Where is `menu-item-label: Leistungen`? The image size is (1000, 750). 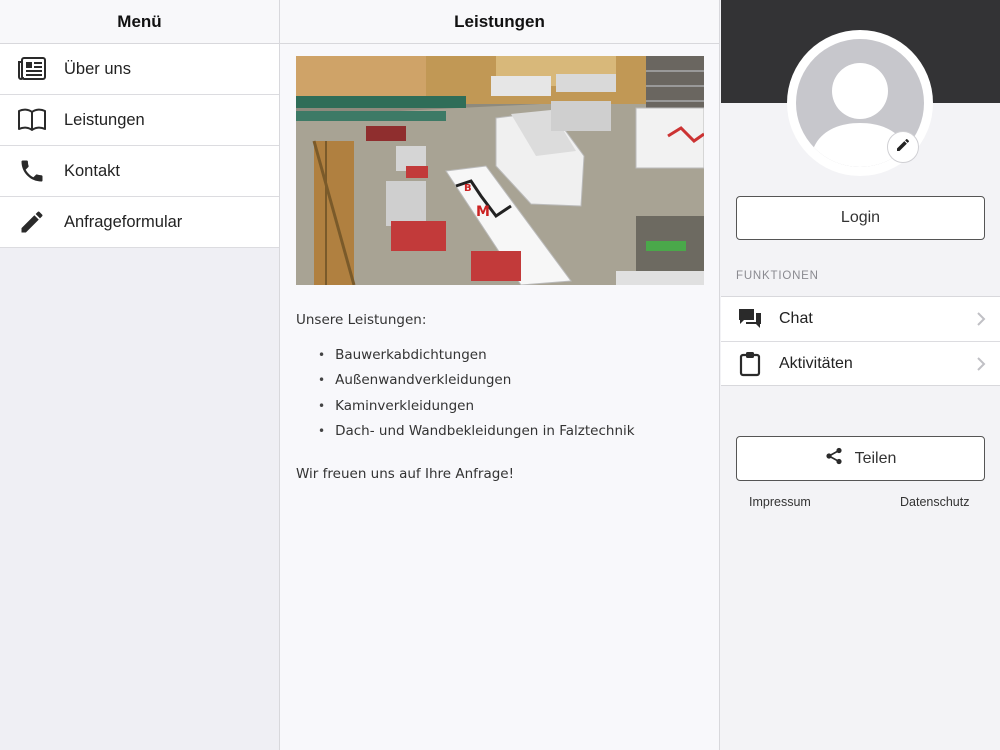 menu-item-label: Leistungen is located at coordinates (104, 119).